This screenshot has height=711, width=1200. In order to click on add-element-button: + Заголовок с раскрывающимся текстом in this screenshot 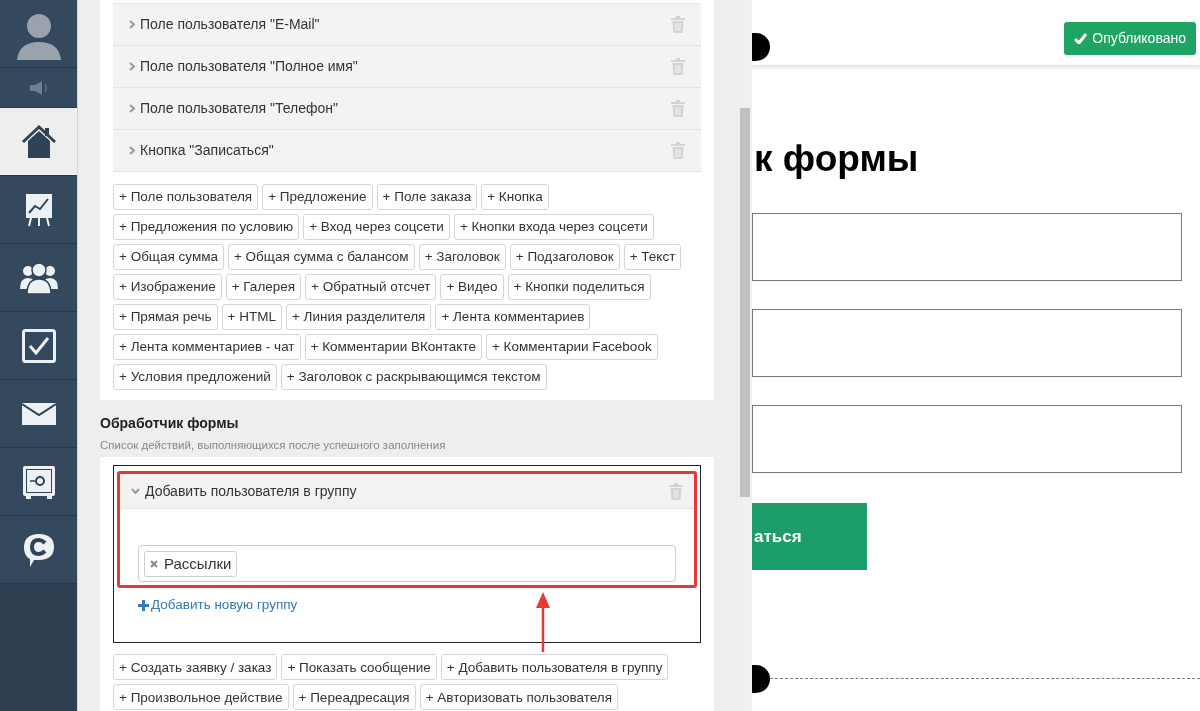, I will do `click(413, 377)`.